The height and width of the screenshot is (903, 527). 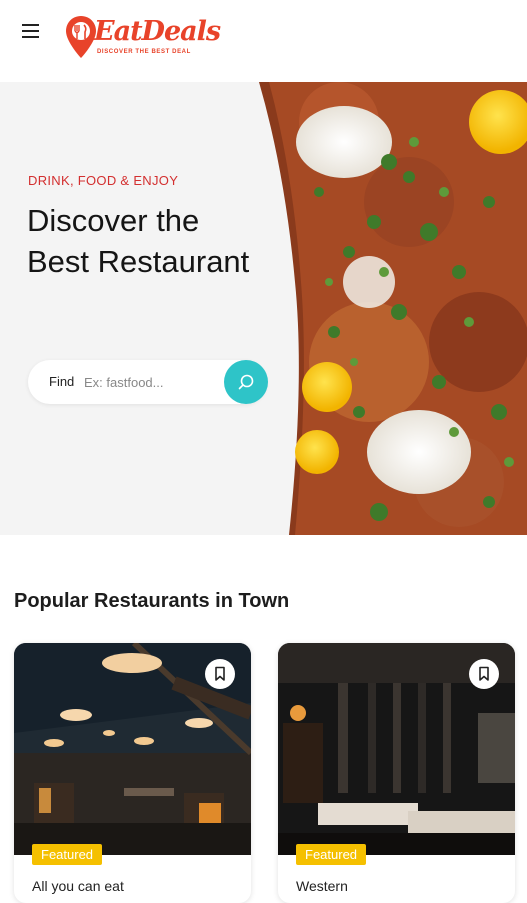 What do you see at coordinates (322, 886) in the screenshot?
I see `restaurant-name: Western` at bounding box center [322, 886].